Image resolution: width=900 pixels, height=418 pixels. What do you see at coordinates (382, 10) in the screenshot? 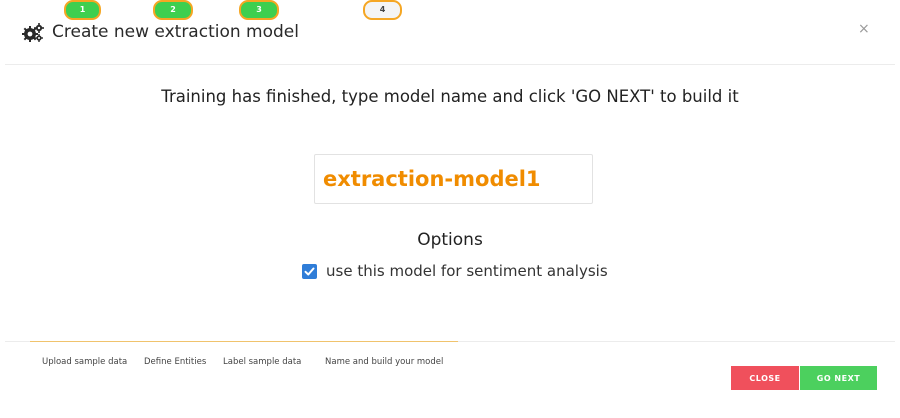
I see `step-4-indicator: 4` at bounding box center [382, 10].